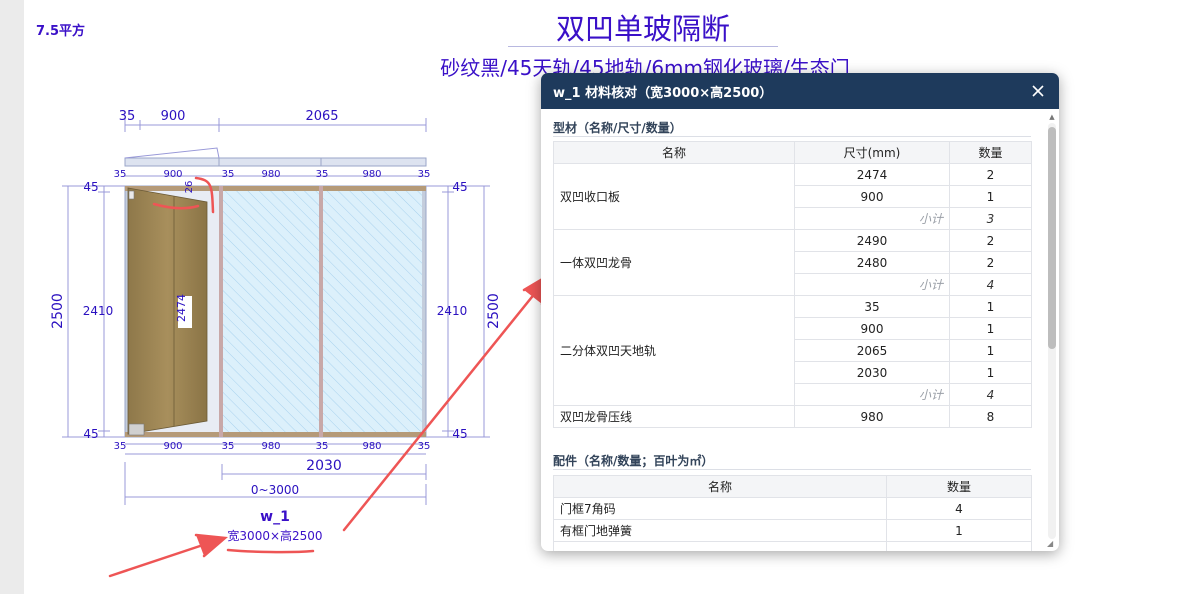  What do you see at coordinates (633, 461) in the screenshot?
I see `fittings-section-title: 配件（名称/数量；百叶为㎡）` at bounding box center [633, 461].